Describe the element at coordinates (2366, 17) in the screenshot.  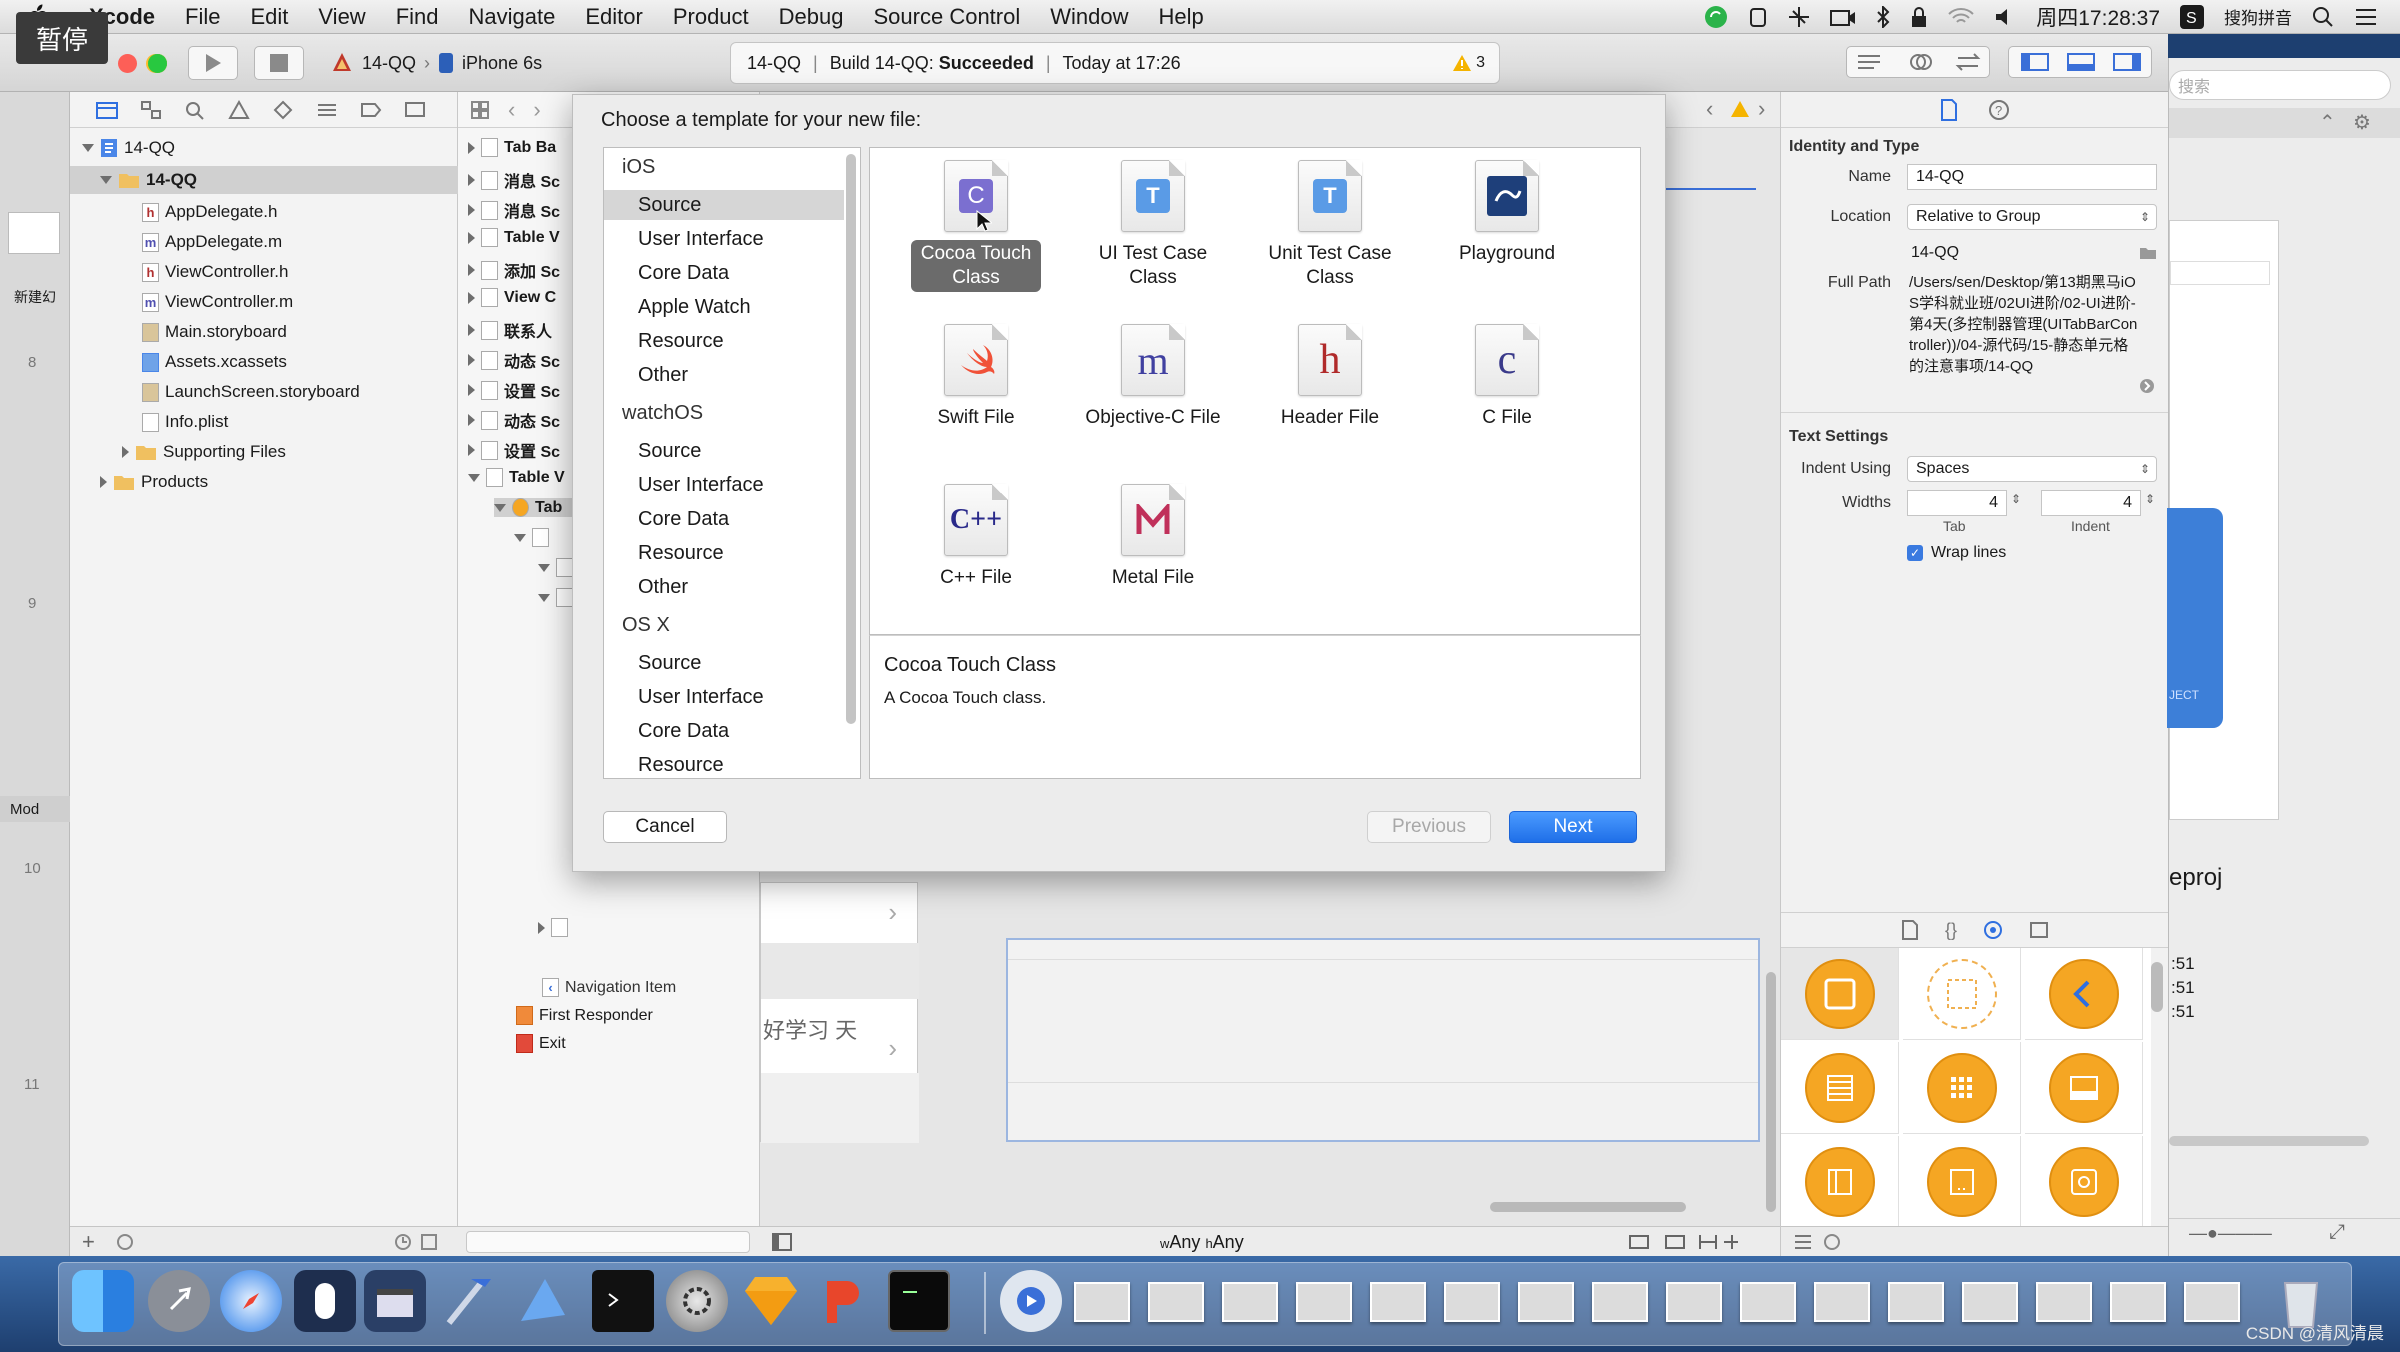
I see `notification-center-icon` at that location.